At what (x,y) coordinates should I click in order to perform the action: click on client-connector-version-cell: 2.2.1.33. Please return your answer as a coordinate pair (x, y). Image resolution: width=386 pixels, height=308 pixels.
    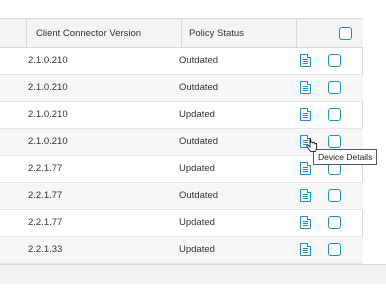
    Looking at the image, I should click on (45, 249).